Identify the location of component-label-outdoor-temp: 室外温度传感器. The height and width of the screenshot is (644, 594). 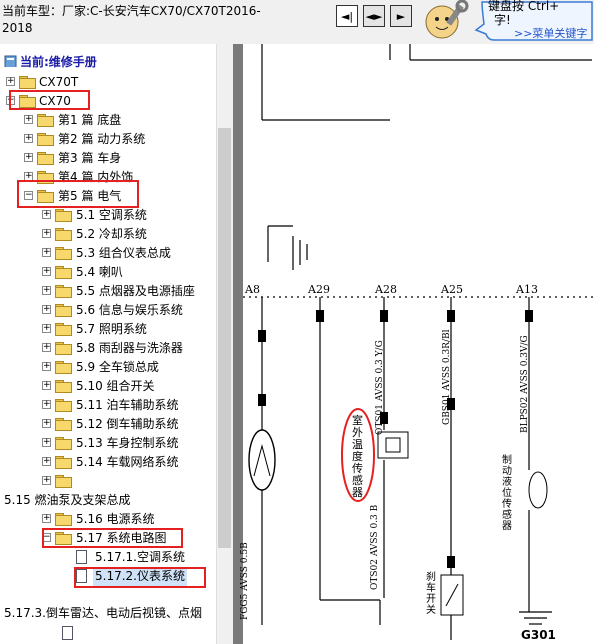
(357, 456).